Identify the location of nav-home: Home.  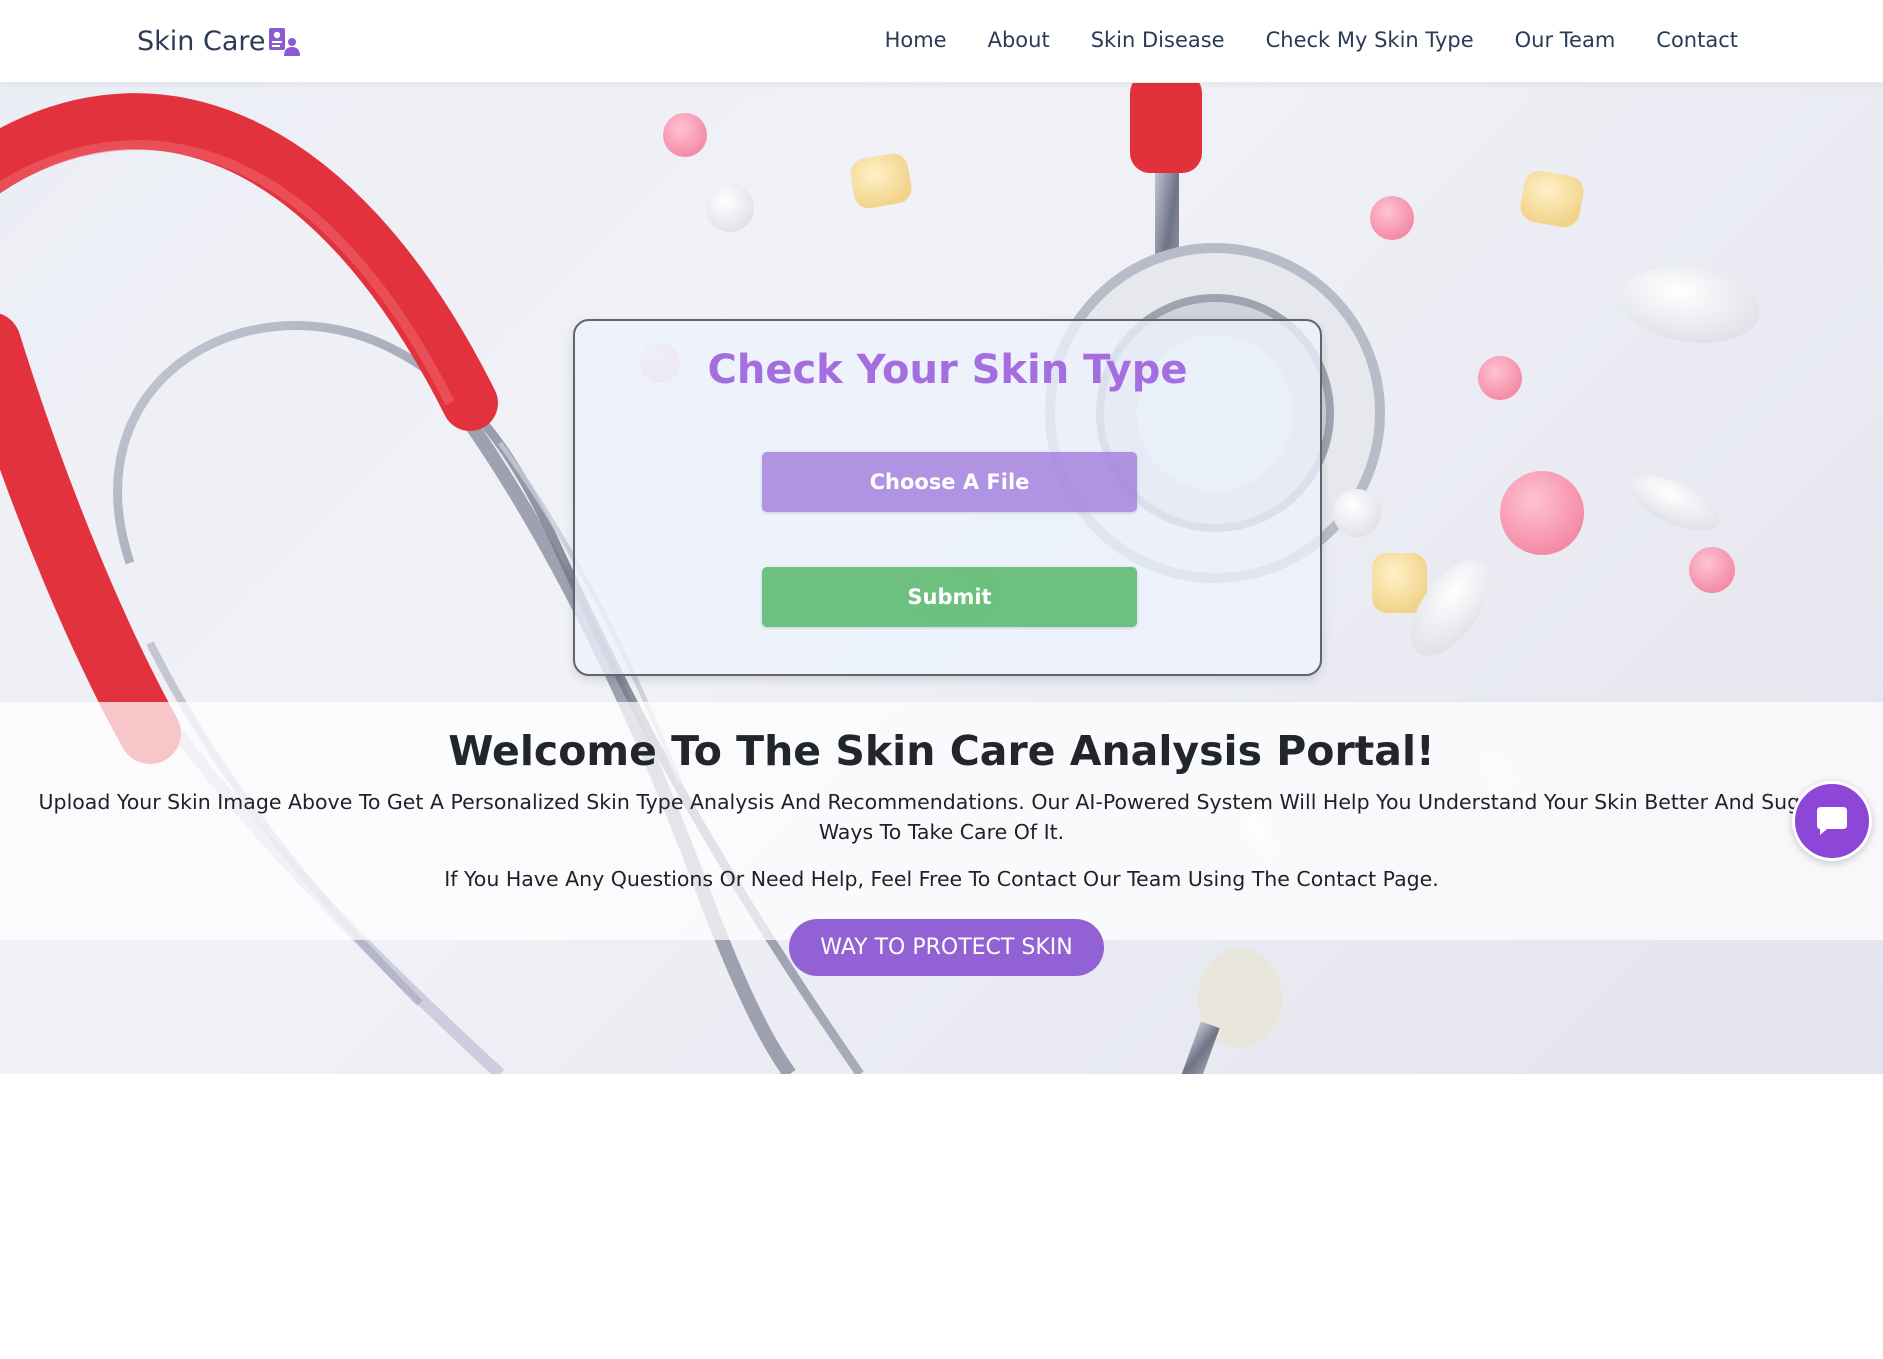
(916, 40).